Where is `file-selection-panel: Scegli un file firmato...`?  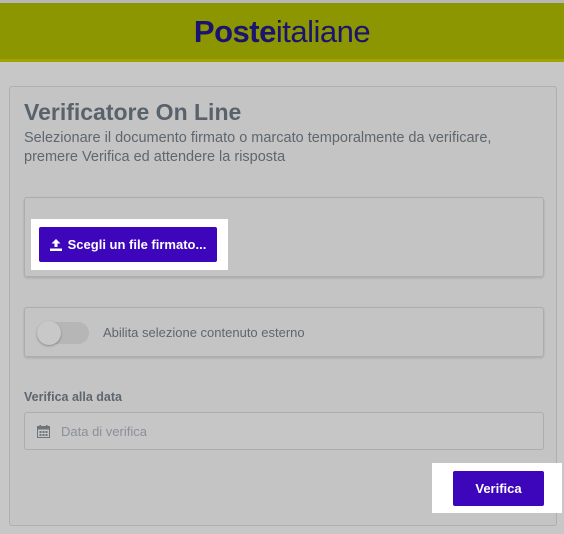 file-selection-panel: Scegli un file firmato... is located at coordinates (284, 237).